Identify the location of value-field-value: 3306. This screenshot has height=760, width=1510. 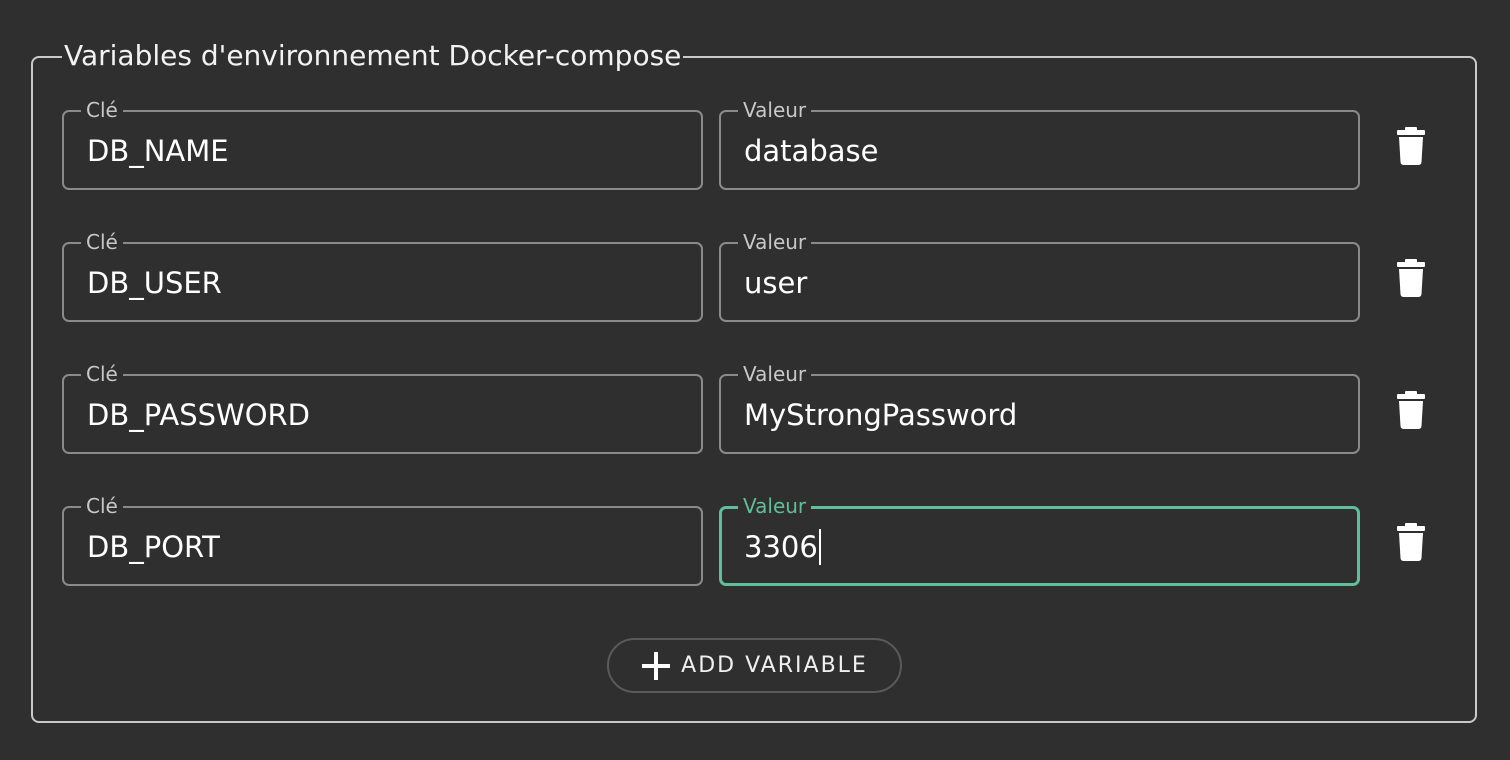
(782, 547).